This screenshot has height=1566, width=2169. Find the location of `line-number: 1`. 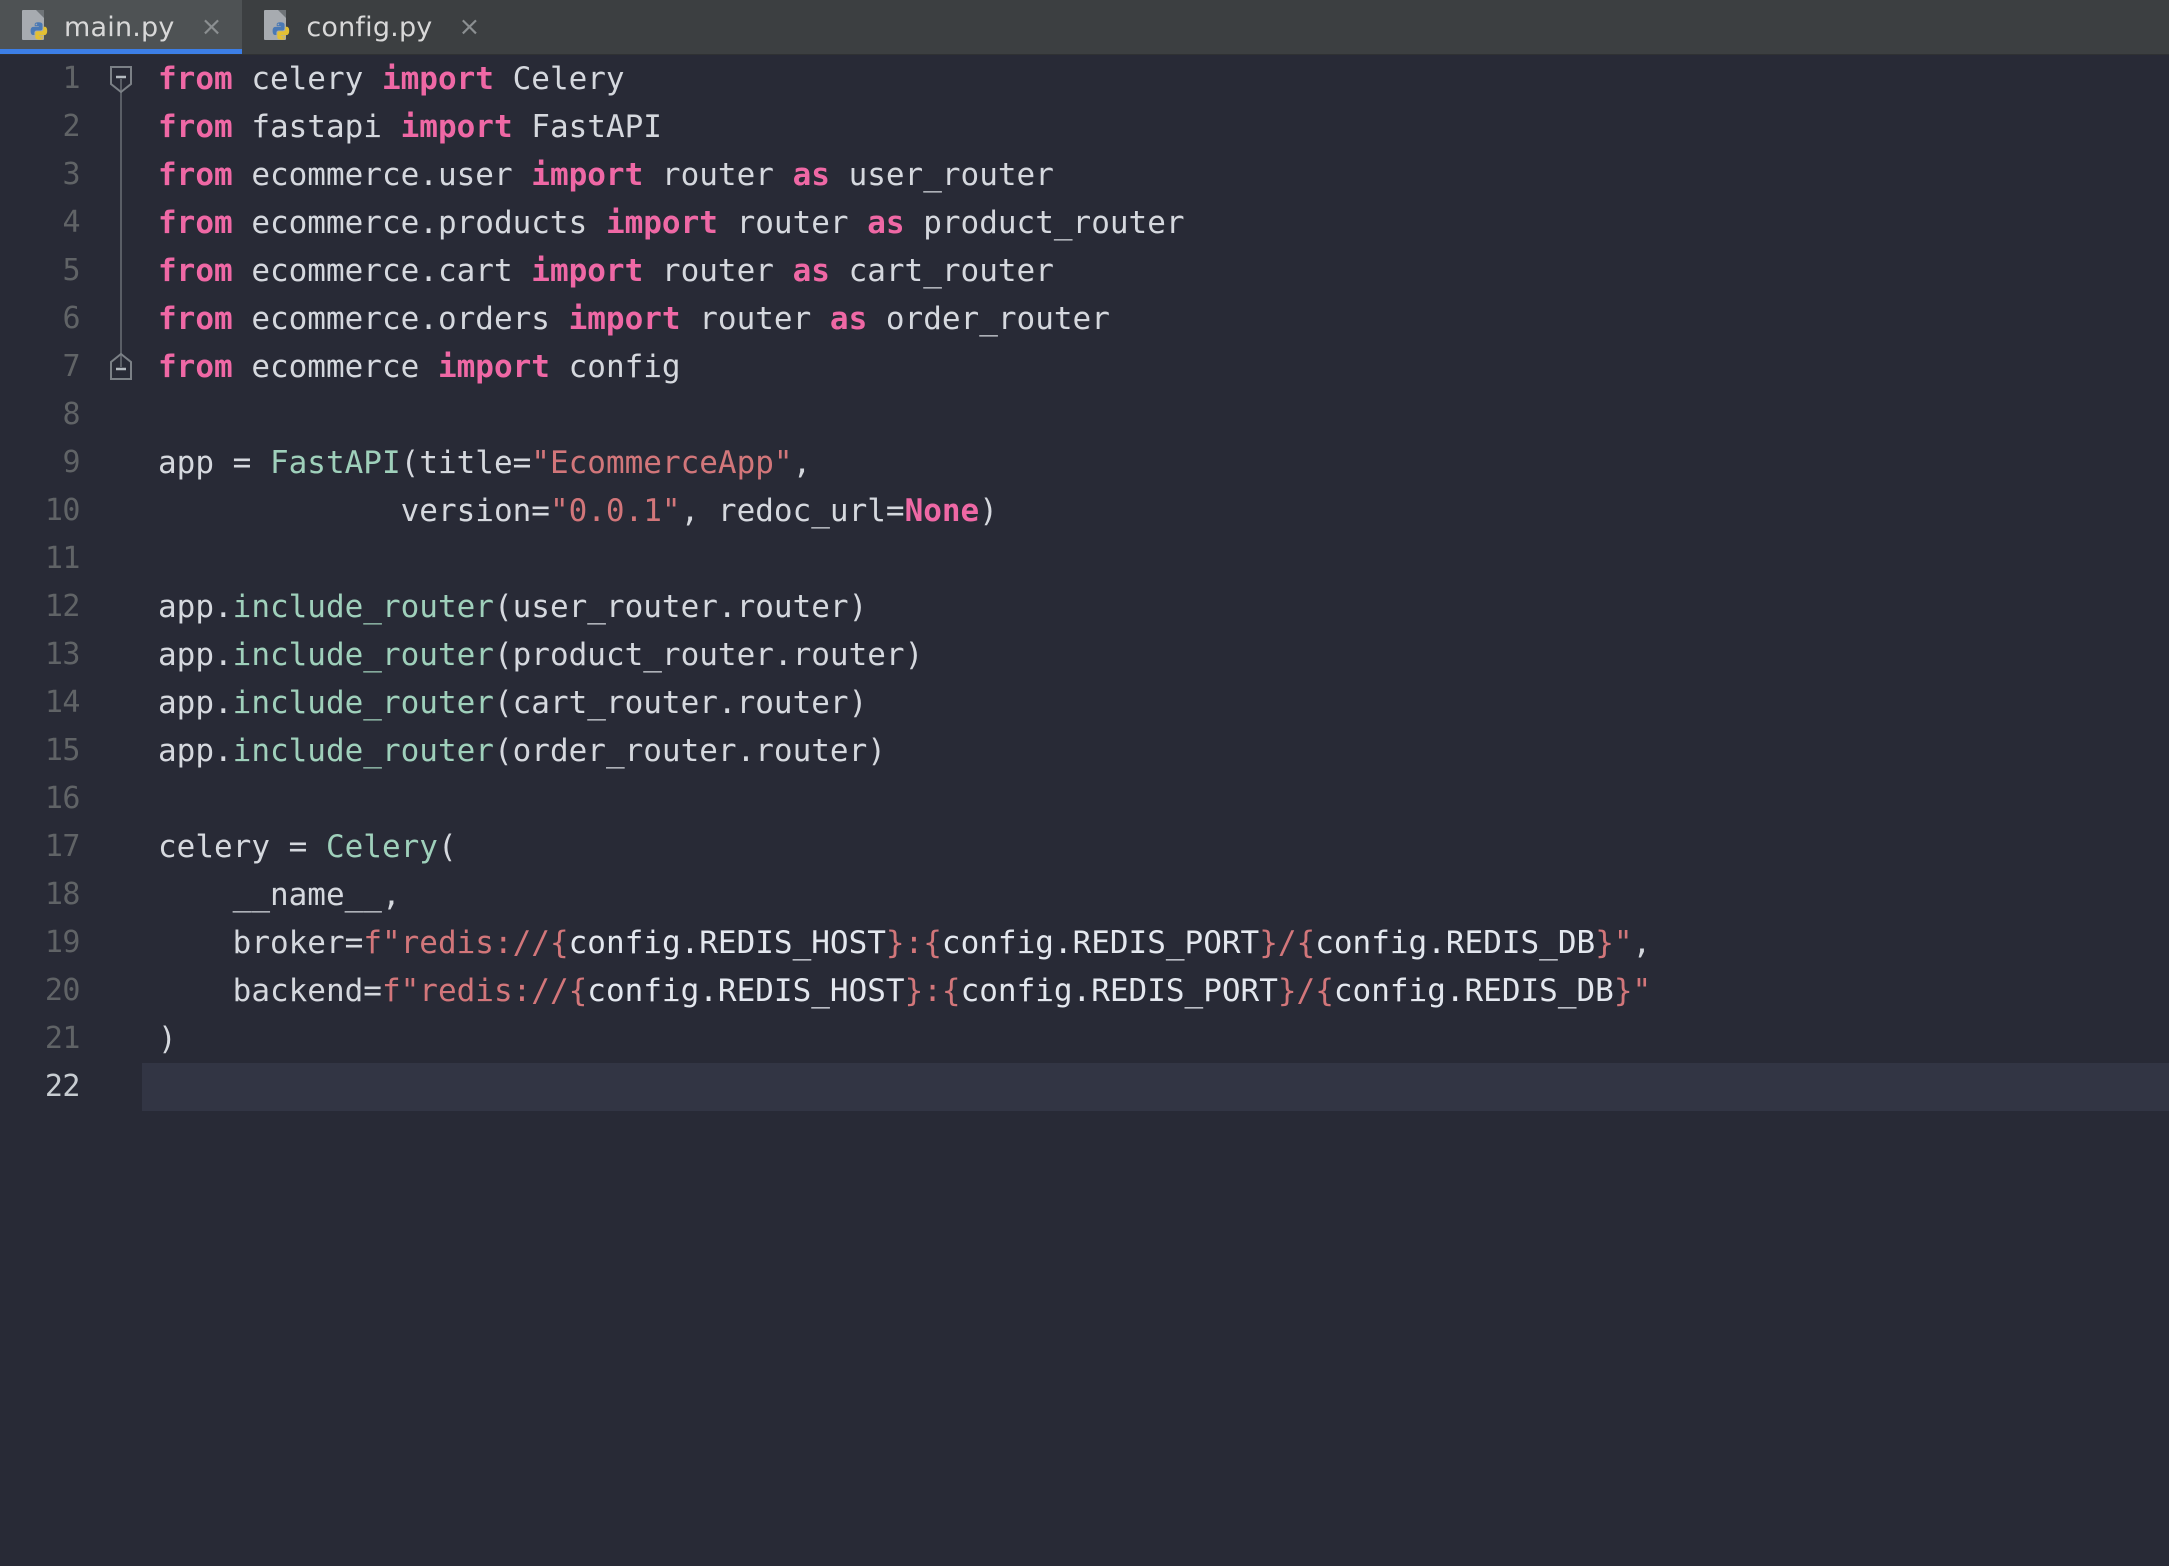

line-number: 1 is located at coordinates (50, 79).